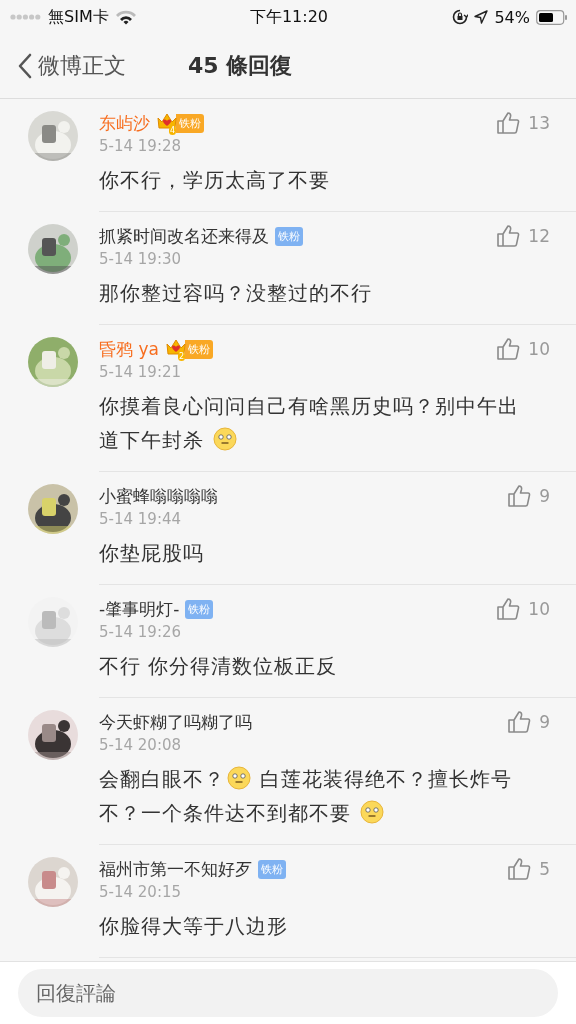  Describe the element at coordinates (236, 293) in the screenshot. I see `comment-text: 那你整过容吗？没整过的不行` at that location.